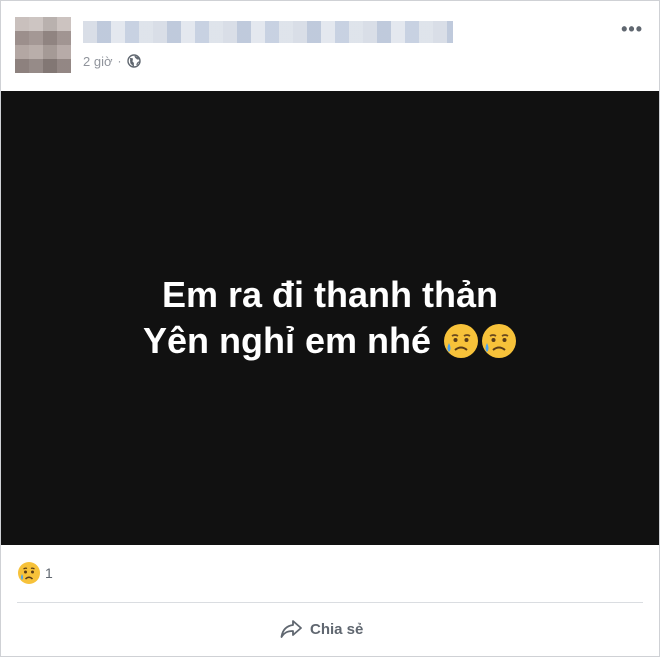 The height and width of the screenshot is (657, 660). What do you see at coordinates (49, 573) in the screenshot?
I see `reaction-count: 1` at bounding box center [49, 573].